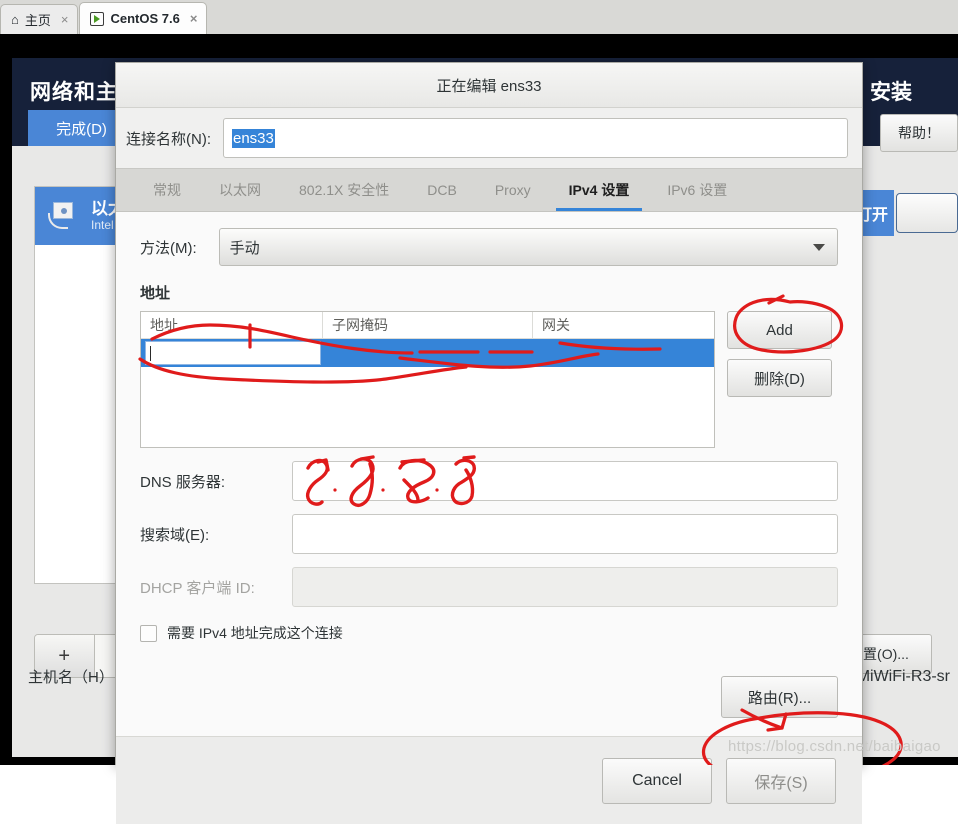 This screenshot has height=824, width=958. I want to click on search-domains-label: 搜索域(E):, so click(175, 535).